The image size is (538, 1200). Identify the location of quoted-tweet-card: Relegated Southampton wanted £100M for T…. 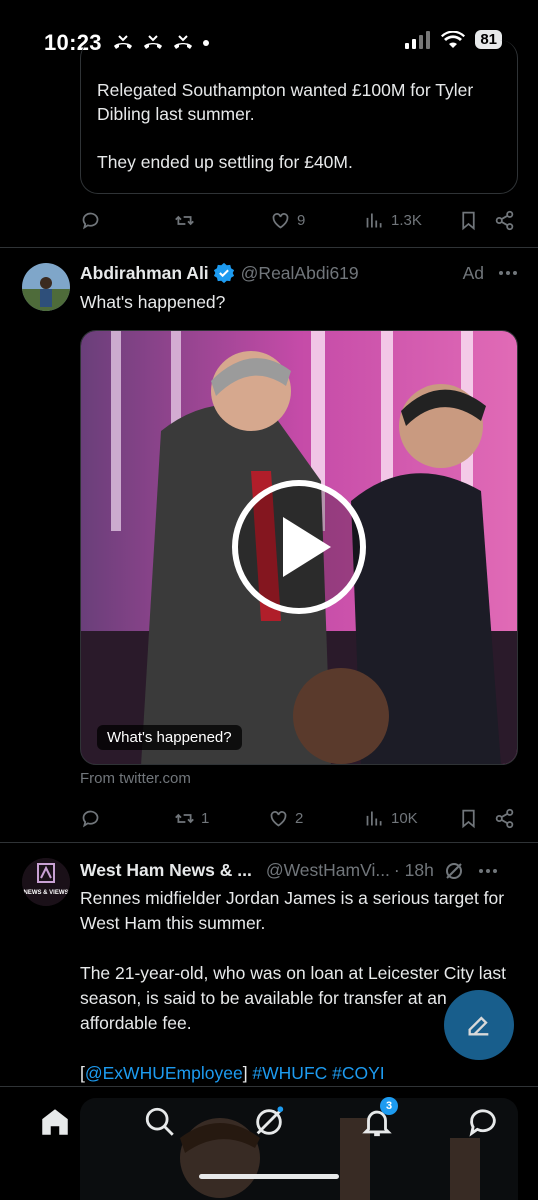
(299, 117).